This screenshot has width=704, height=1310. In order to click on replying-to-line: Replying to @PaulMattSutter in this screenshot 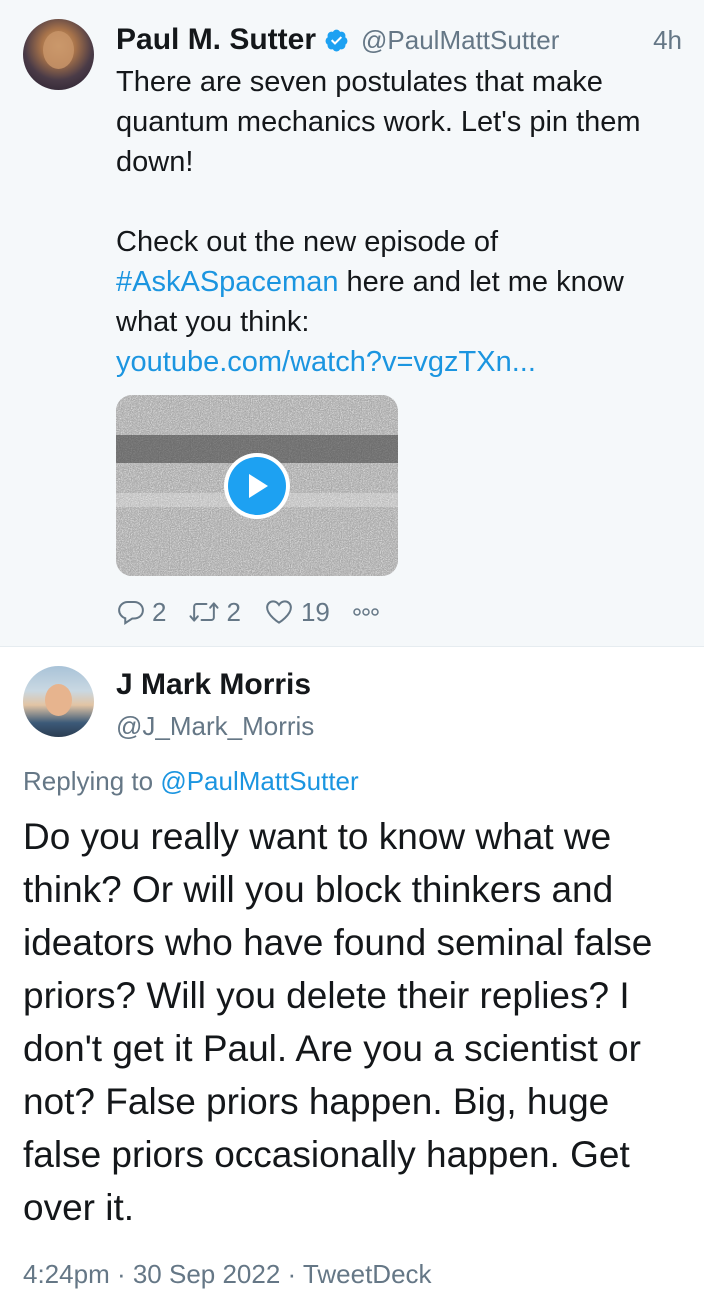, I will do `click(191, 781)`.